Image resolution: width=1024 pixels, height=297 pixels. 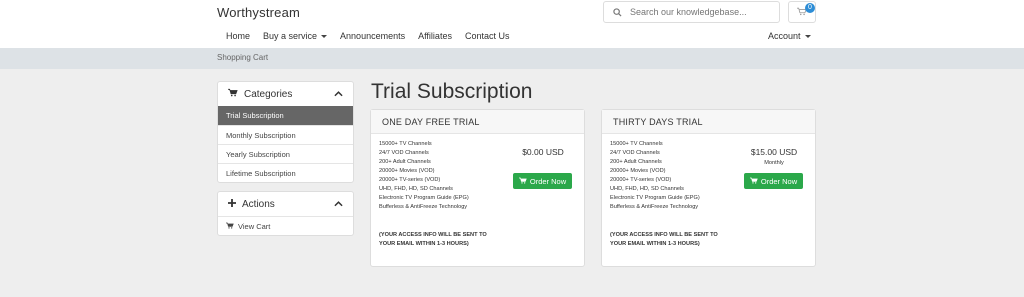 I want to click on nav-affiliates-label: Affiliates, so click(x=435, y=36).